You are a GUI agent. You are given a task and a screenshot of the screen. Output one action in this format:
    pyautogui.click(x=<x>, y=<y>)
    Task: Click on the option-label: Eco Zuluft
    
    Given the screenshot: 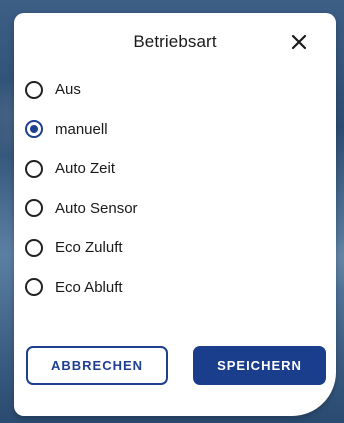 What is the action you would take?
    pyautogui.click(x=89, y=248)
    